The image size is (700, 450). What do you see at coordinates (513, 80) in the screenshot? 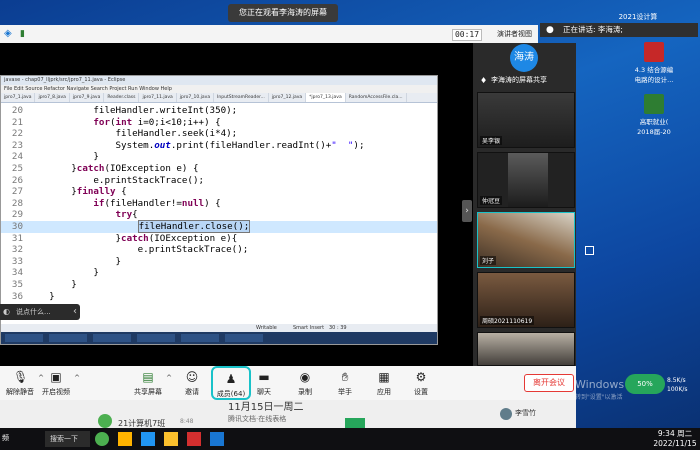
I see `host-share-label: ♦ 李海涛的屏幕共享` at bounding box center [513, 80].